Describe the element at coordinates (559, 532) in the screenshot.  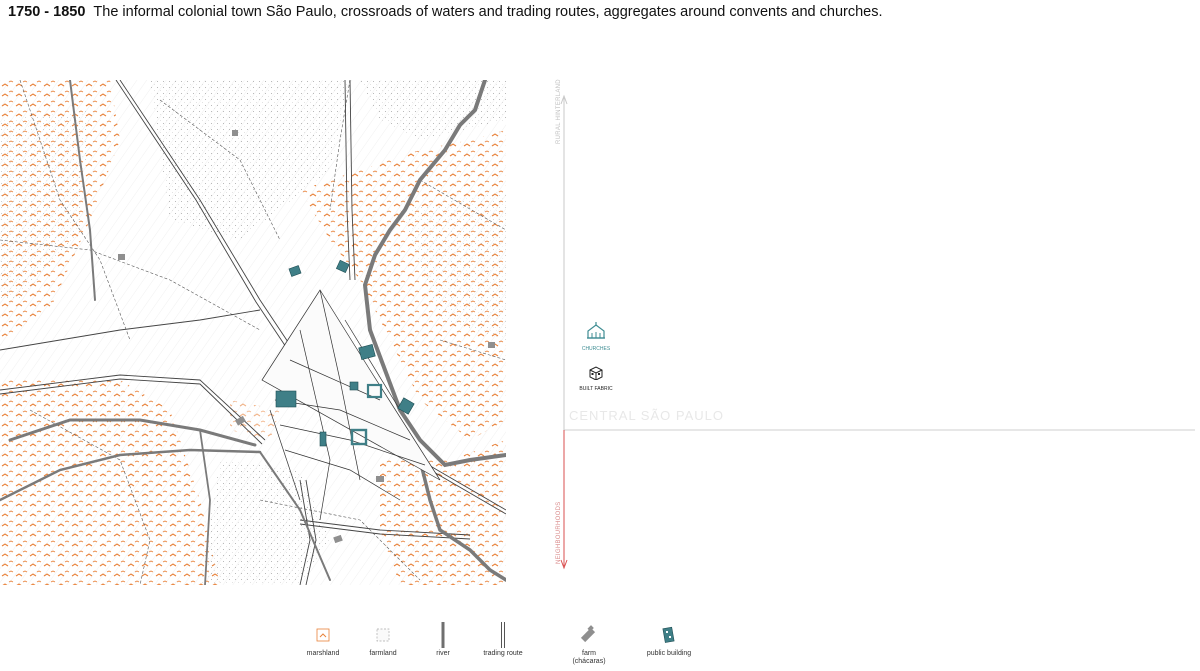
I see `axis-down-label: NEIGHBOURHOODS` at that location.